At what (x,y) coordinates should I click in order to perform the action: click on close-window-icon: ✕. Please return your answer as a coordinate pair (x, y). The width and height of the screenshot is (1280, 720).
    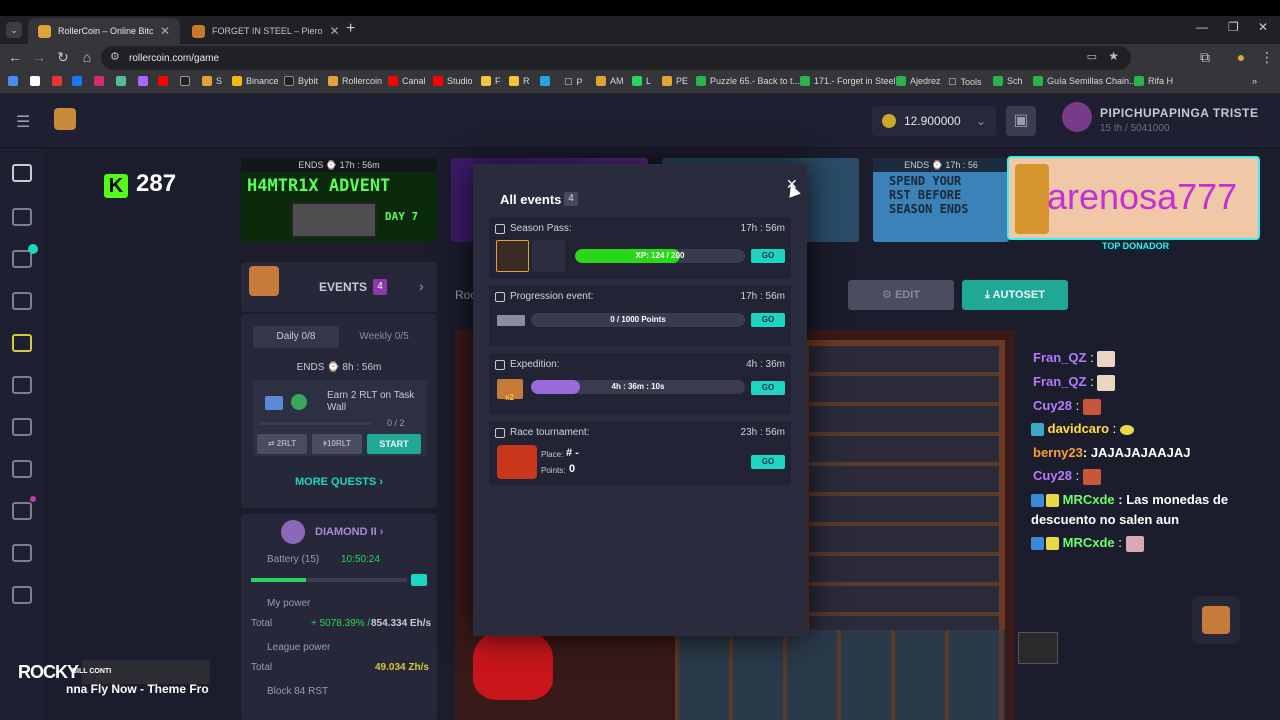
    Looking at the image, I should click on (1263, 27).